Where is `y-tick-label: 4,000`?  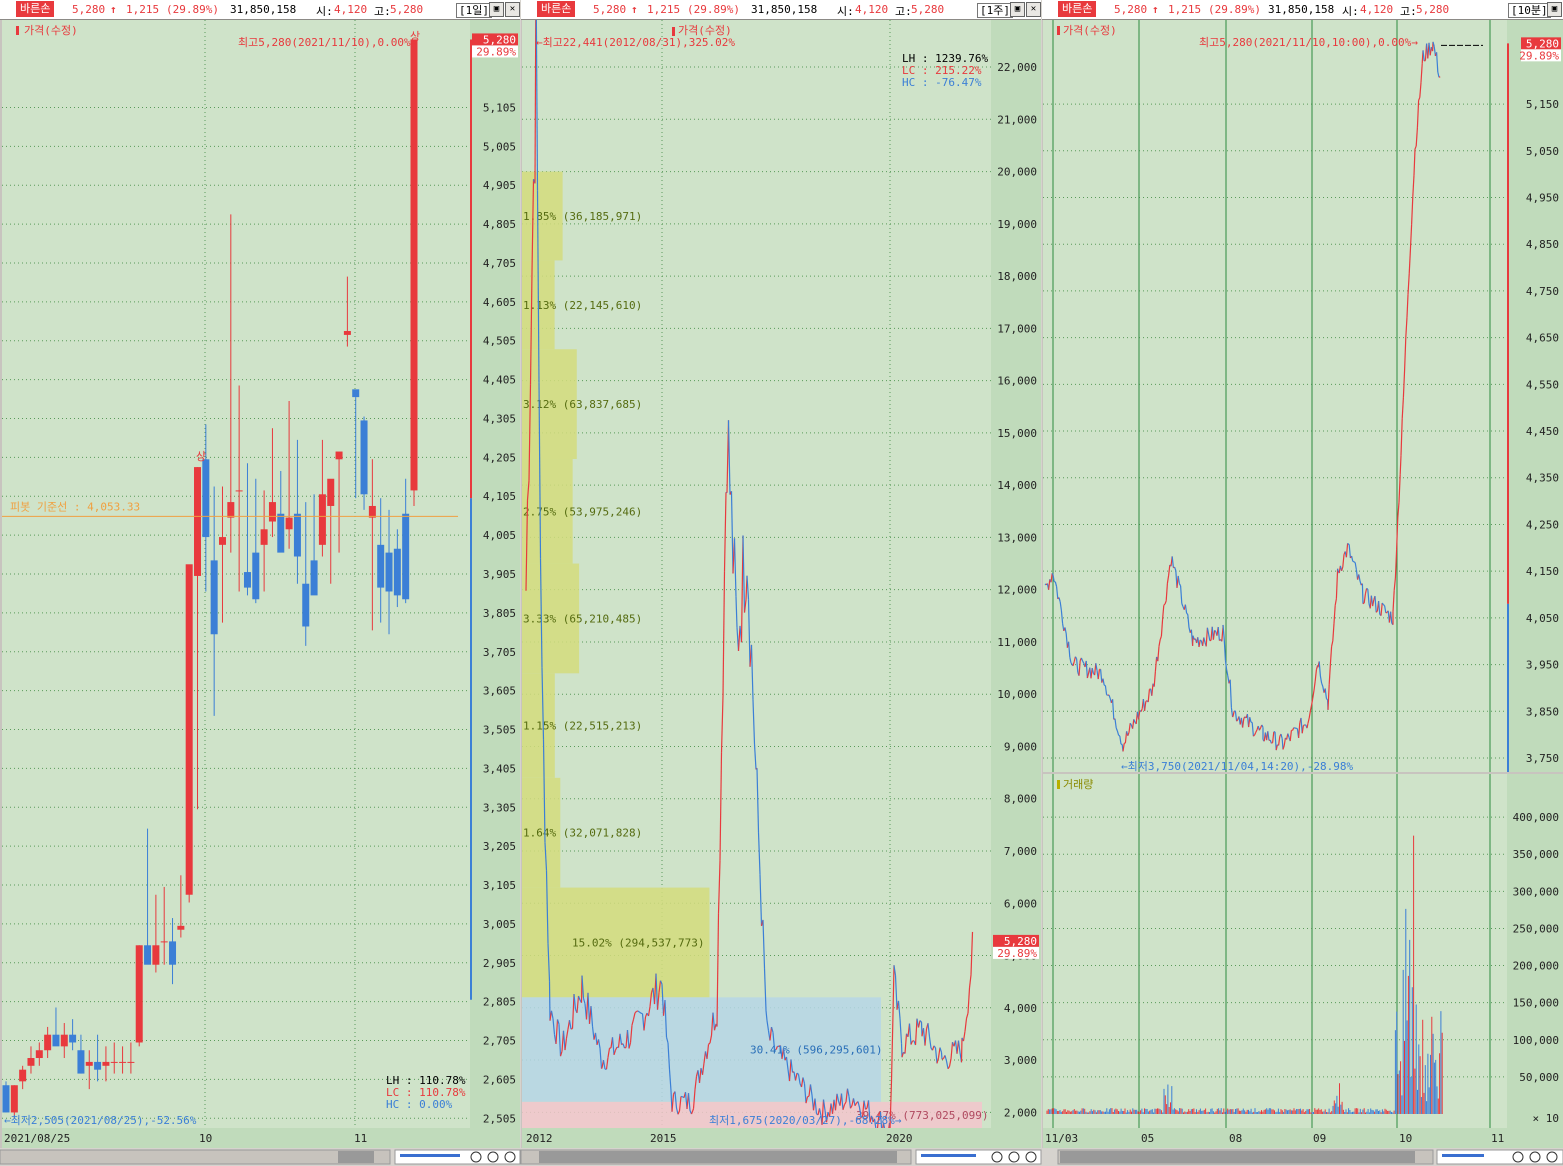
y-tick-label: 4,000 is located at coordinates (1020, 1008).